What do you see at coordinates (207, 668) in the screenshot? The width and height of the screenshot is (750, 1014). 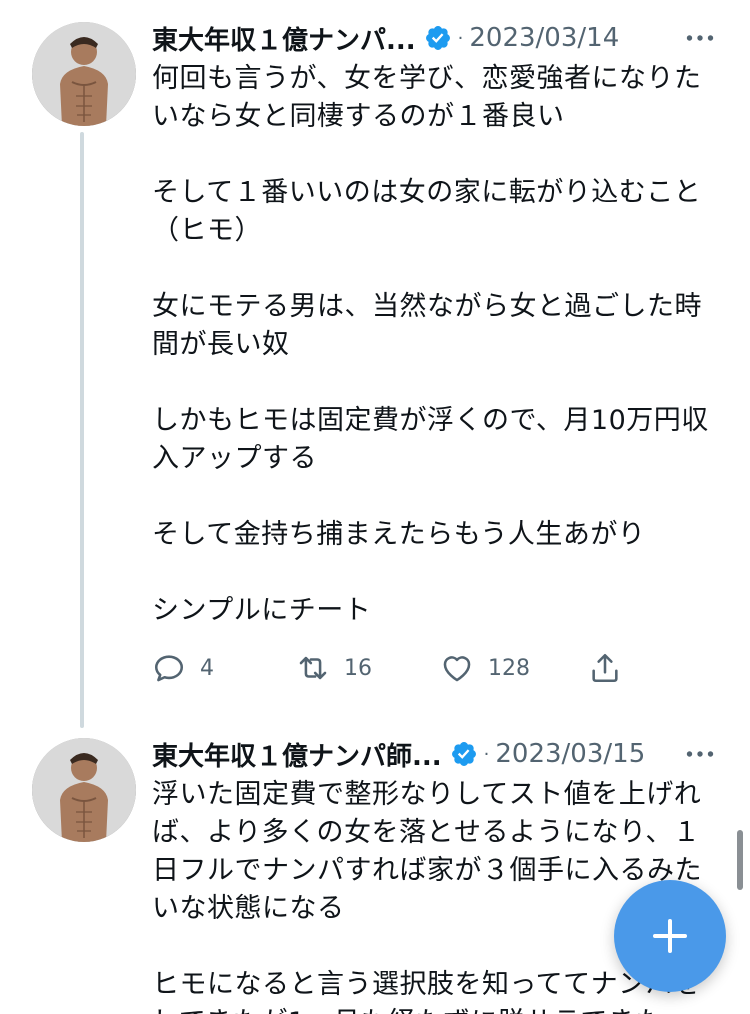 I see `reply-count: 4` at bounding box center [207, 668].